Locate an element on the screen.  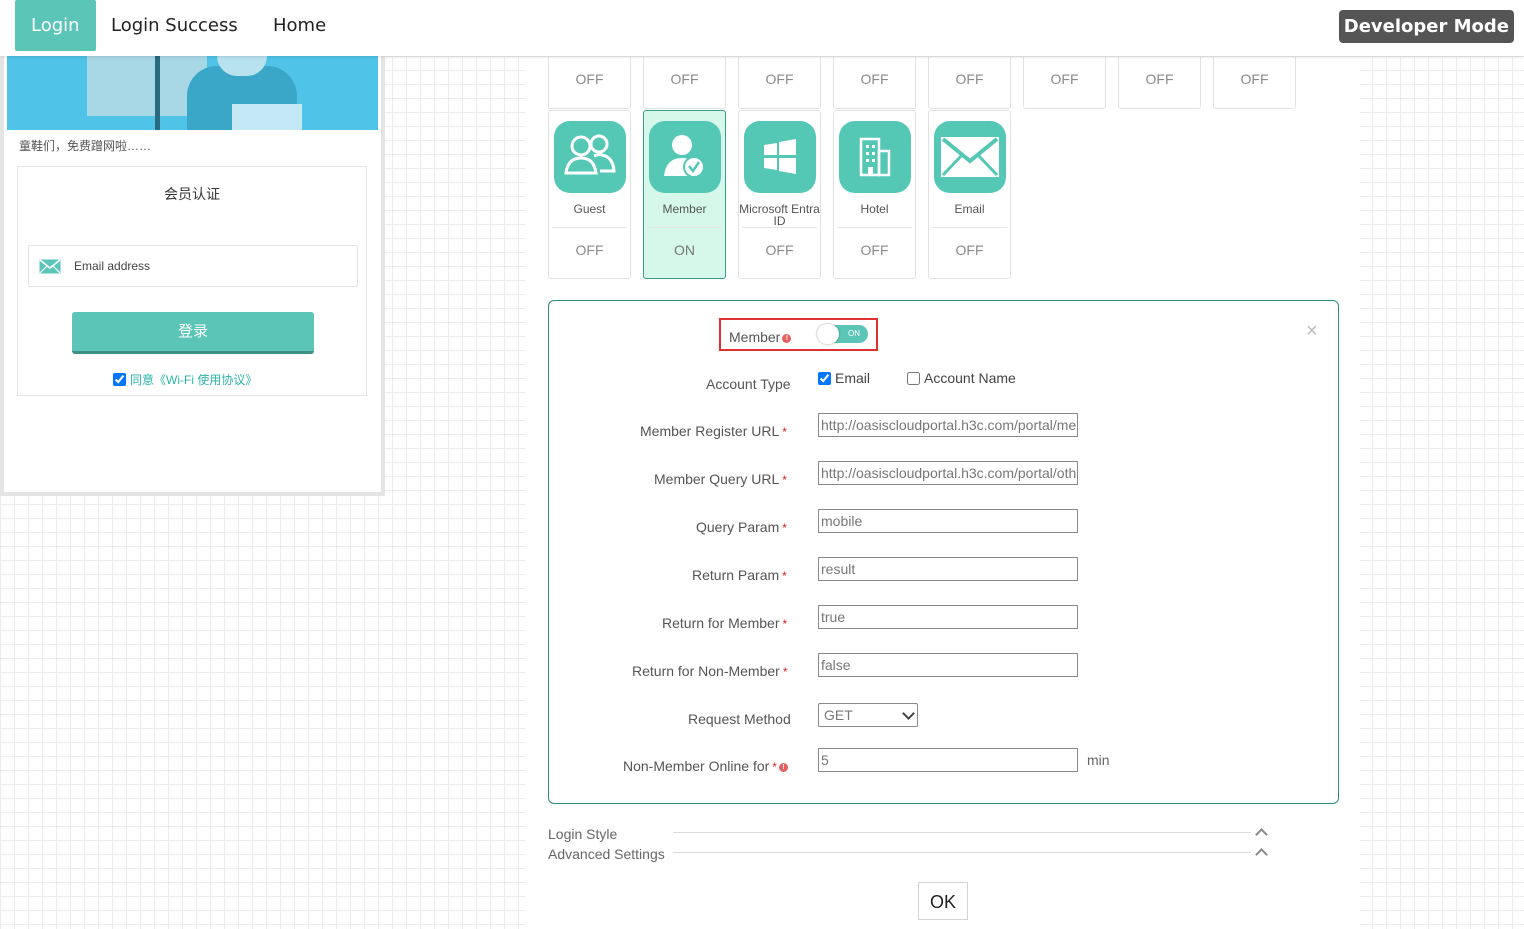
developer-mode-button: Developer Mode is located at coordinates (1426, 26).